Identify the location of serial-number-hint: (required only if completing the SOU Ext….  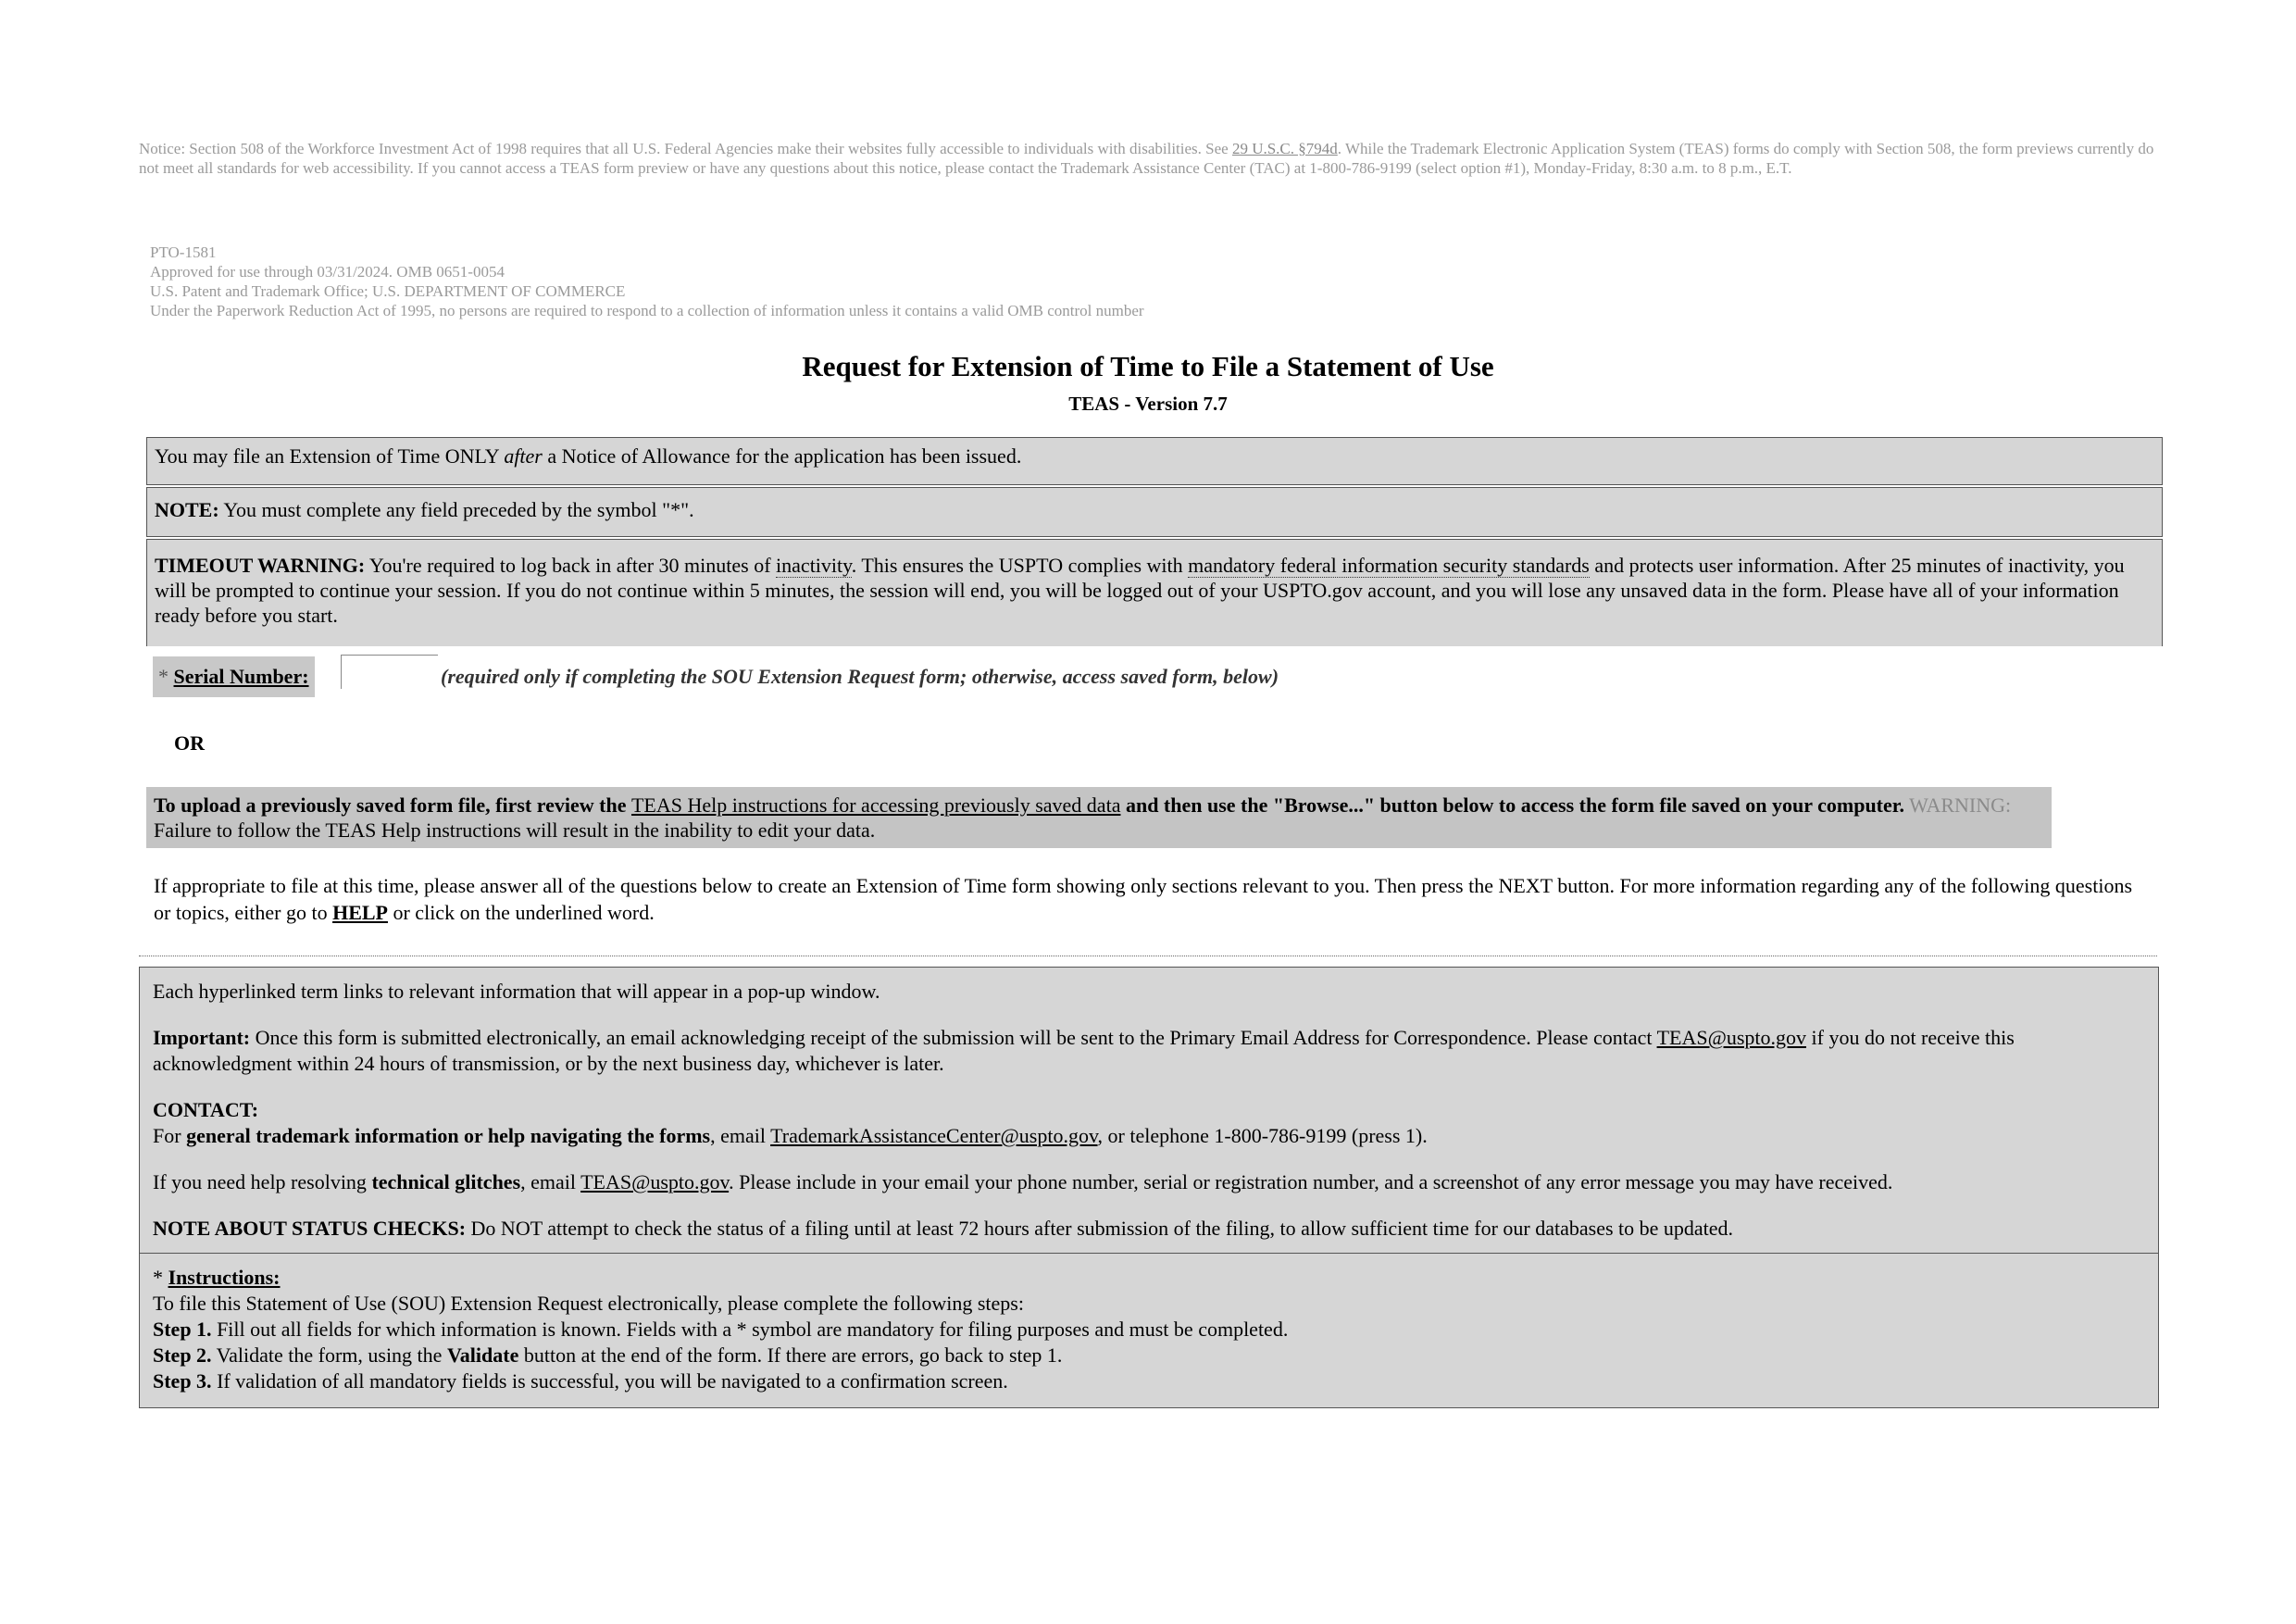
(860, 676).